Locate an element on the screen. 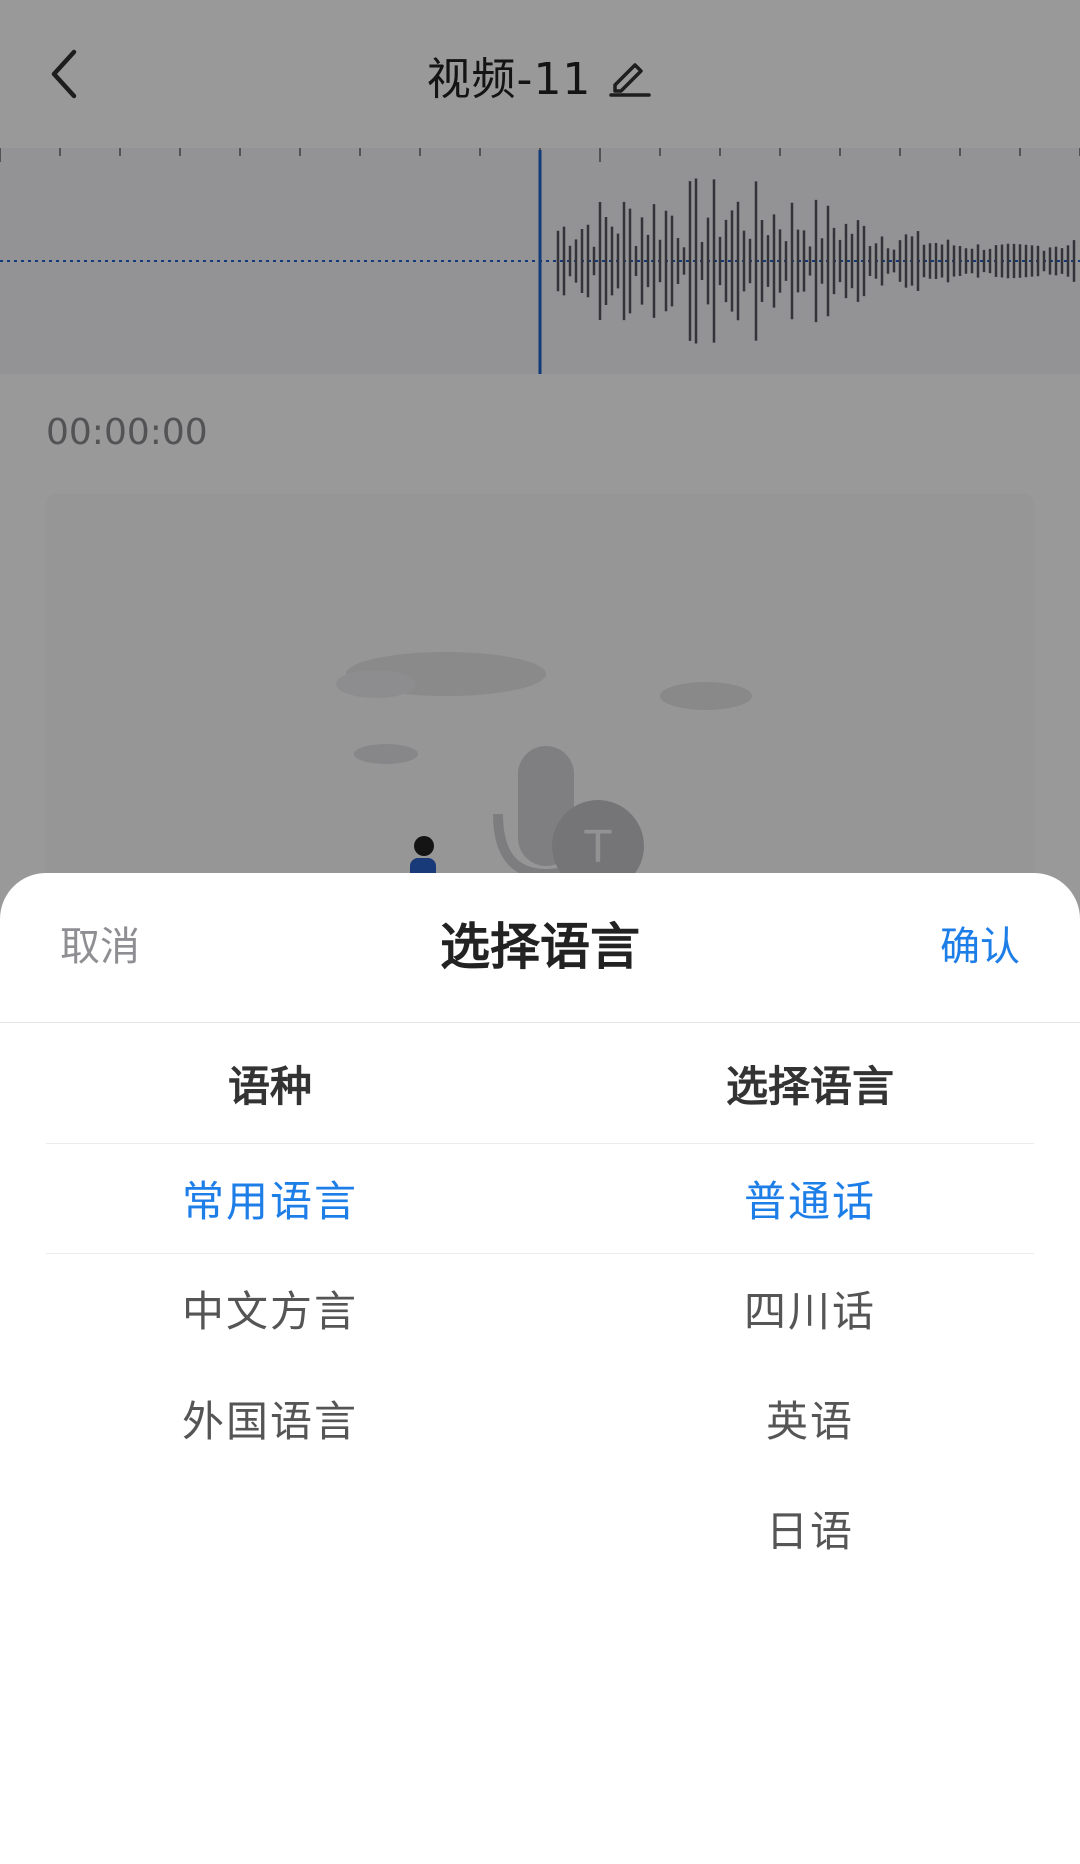 This screenshot has height=1864, width=1080. language-option: 英语 is located at coordinates (810, 1418).